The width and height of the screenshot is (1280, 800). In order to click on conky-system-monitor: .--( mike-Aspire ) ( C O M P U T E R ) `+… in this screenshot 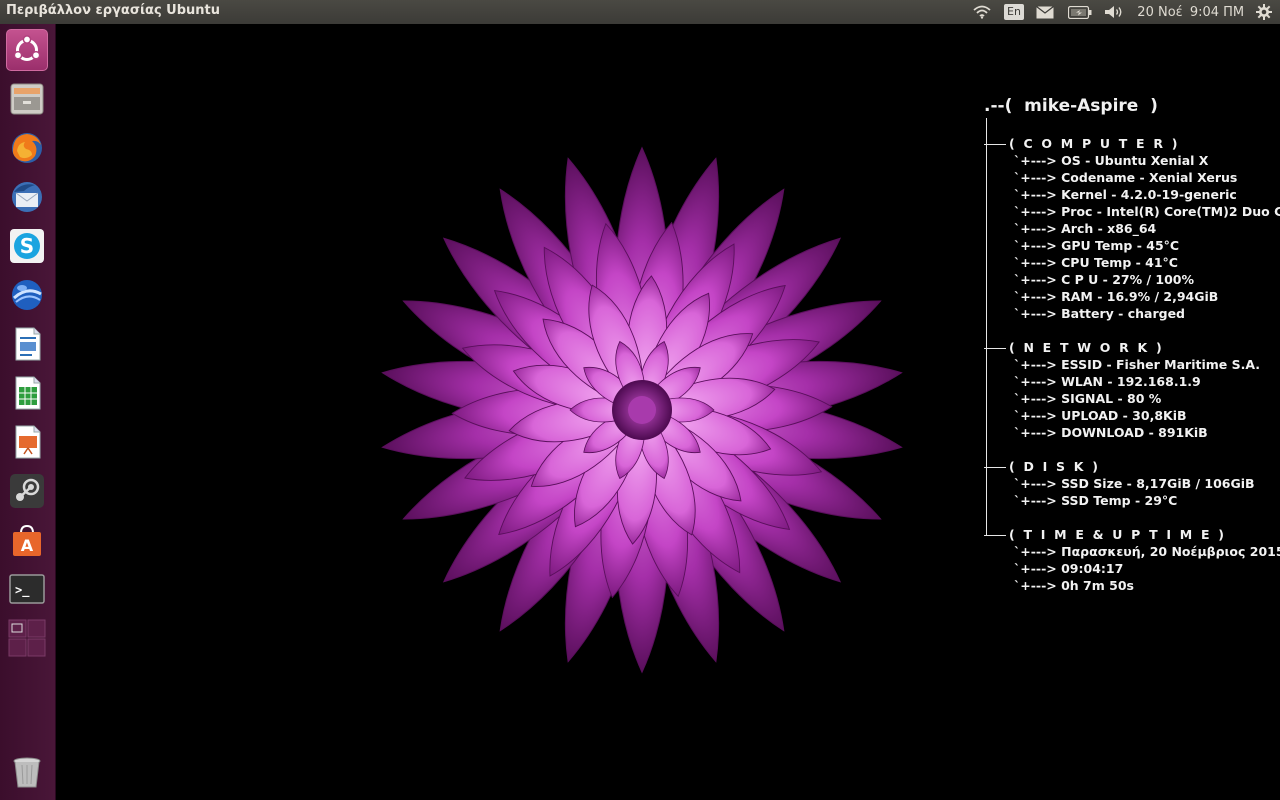, I will do `click(1132, 346)`.